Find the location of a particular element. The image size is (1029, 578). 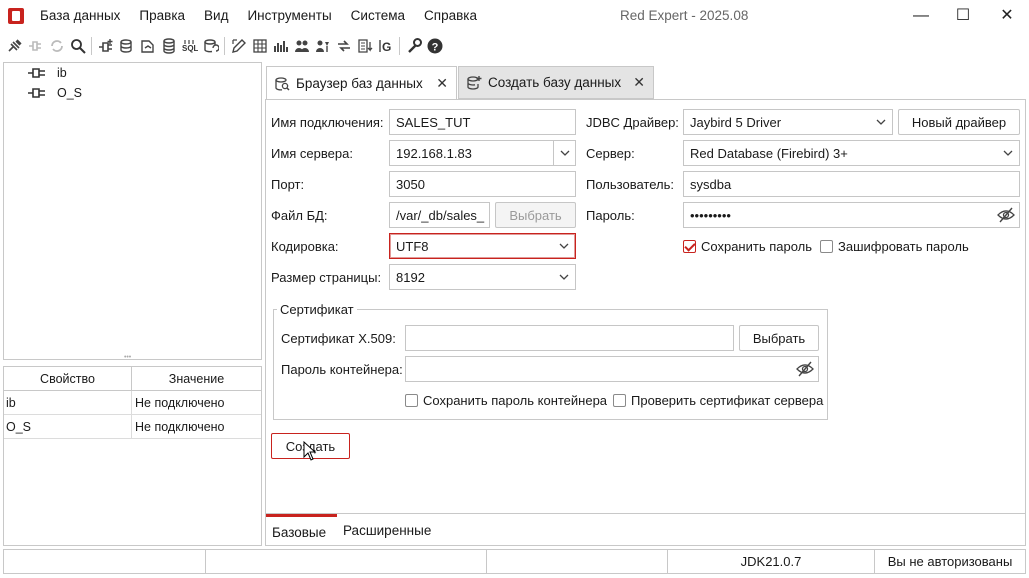

connection-name-label: Имя подключения: is located at coordinates (327, 122).